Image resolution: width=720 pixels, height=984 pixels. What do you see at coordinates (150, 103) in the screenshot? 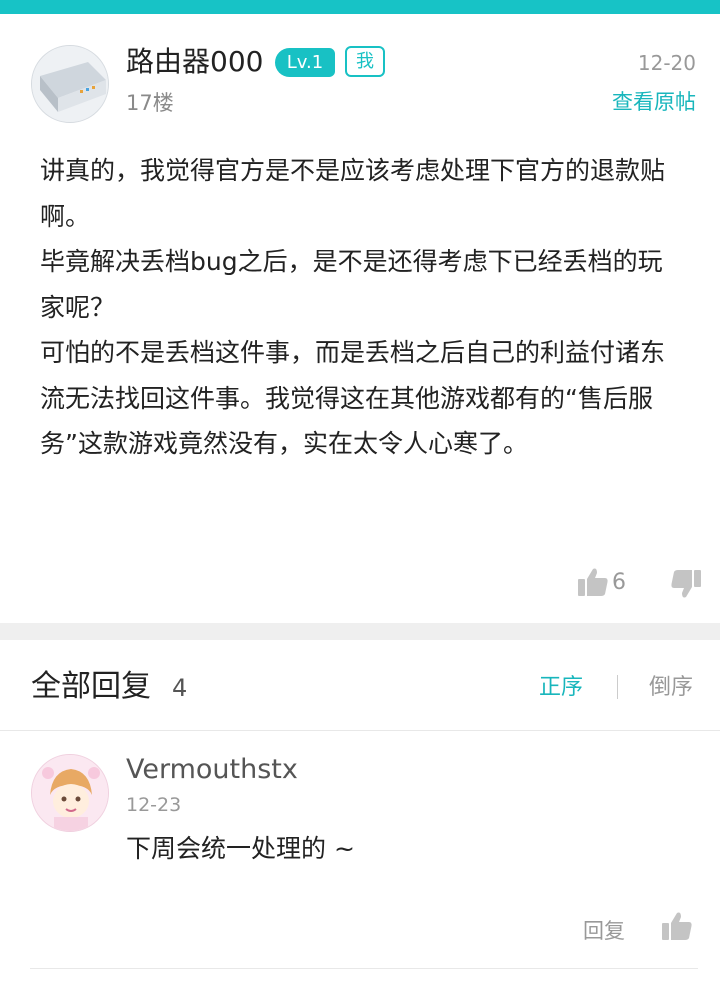
I see `floor-number: 17楼` at bounding box center [150, 103].